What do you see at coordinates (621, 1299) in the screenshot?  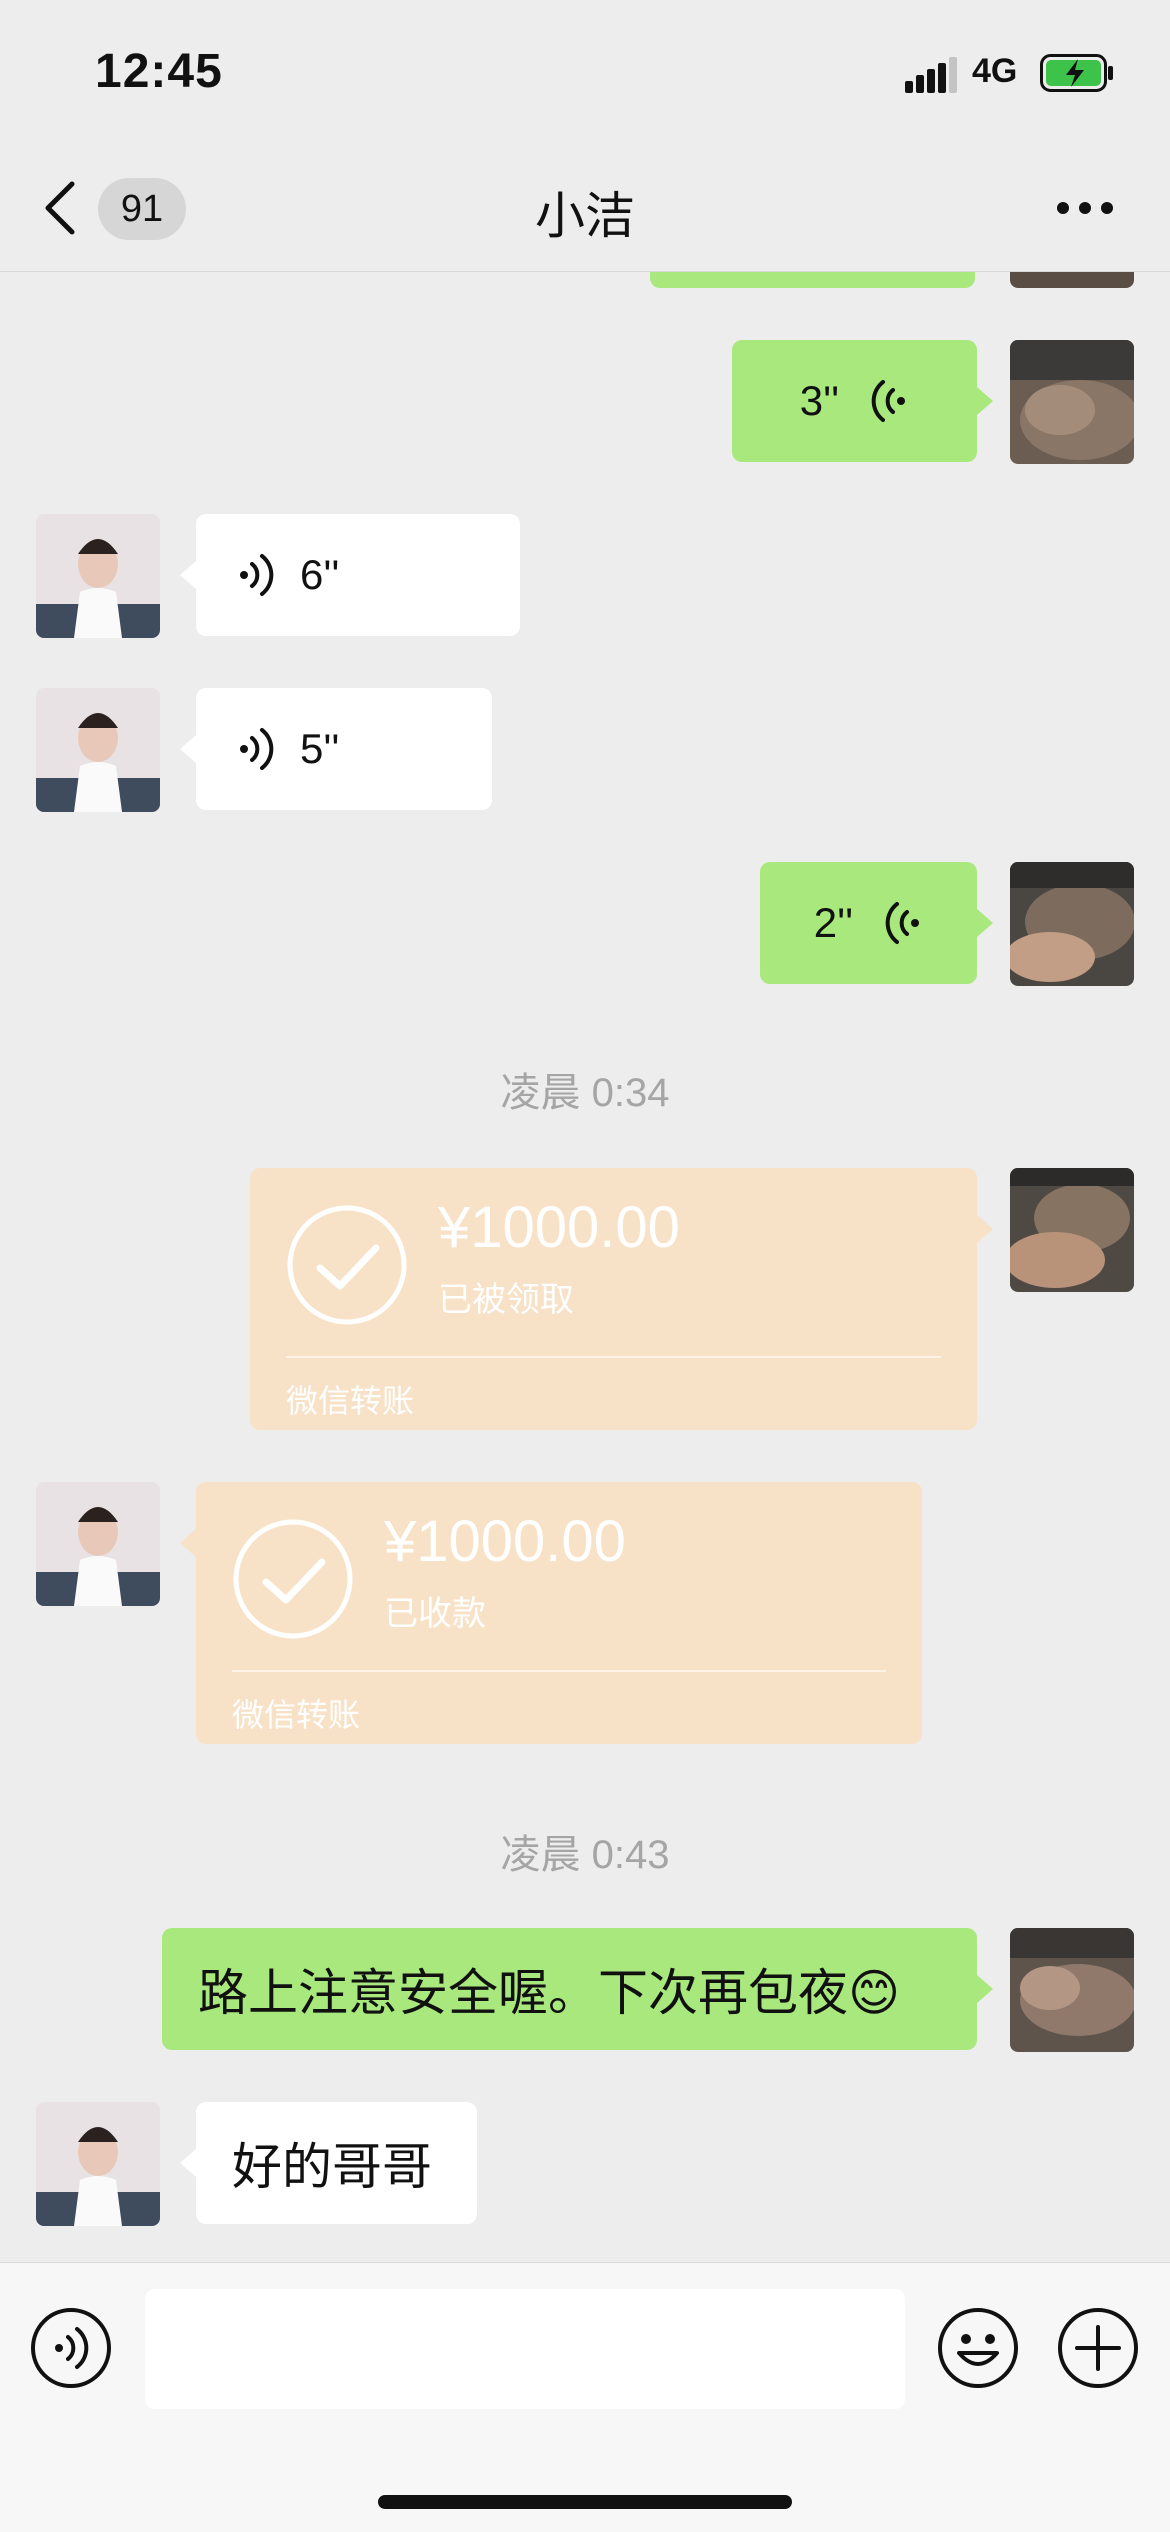 I see `transfer-message-sent: ¥1000.00 已被领取 微信转账` at bounding box center [621, 1299].